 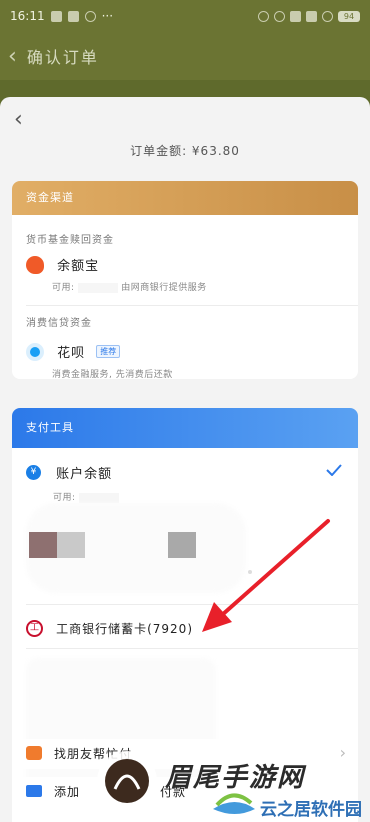 What do you see at coordinates (56, 16) in the screenshot?
I see `app-notification-icon` at bounding box center [56, 16].